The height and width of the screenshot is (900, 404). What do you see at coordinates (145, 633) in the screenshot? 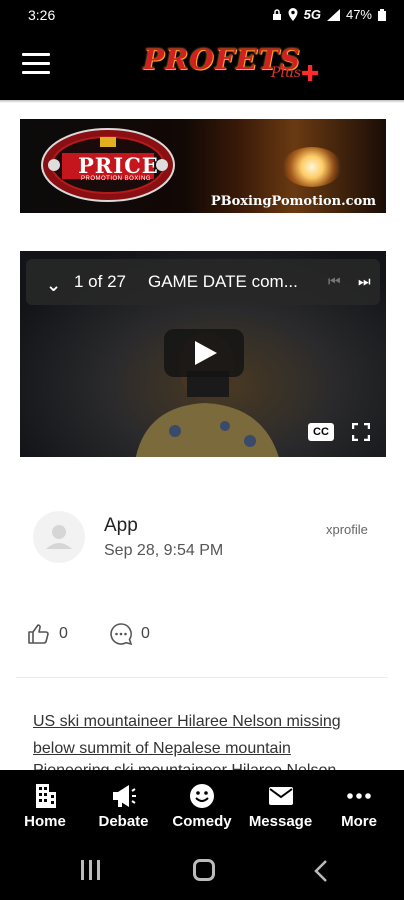
I see `comment-count: 0` at bounding box center [145, 633].